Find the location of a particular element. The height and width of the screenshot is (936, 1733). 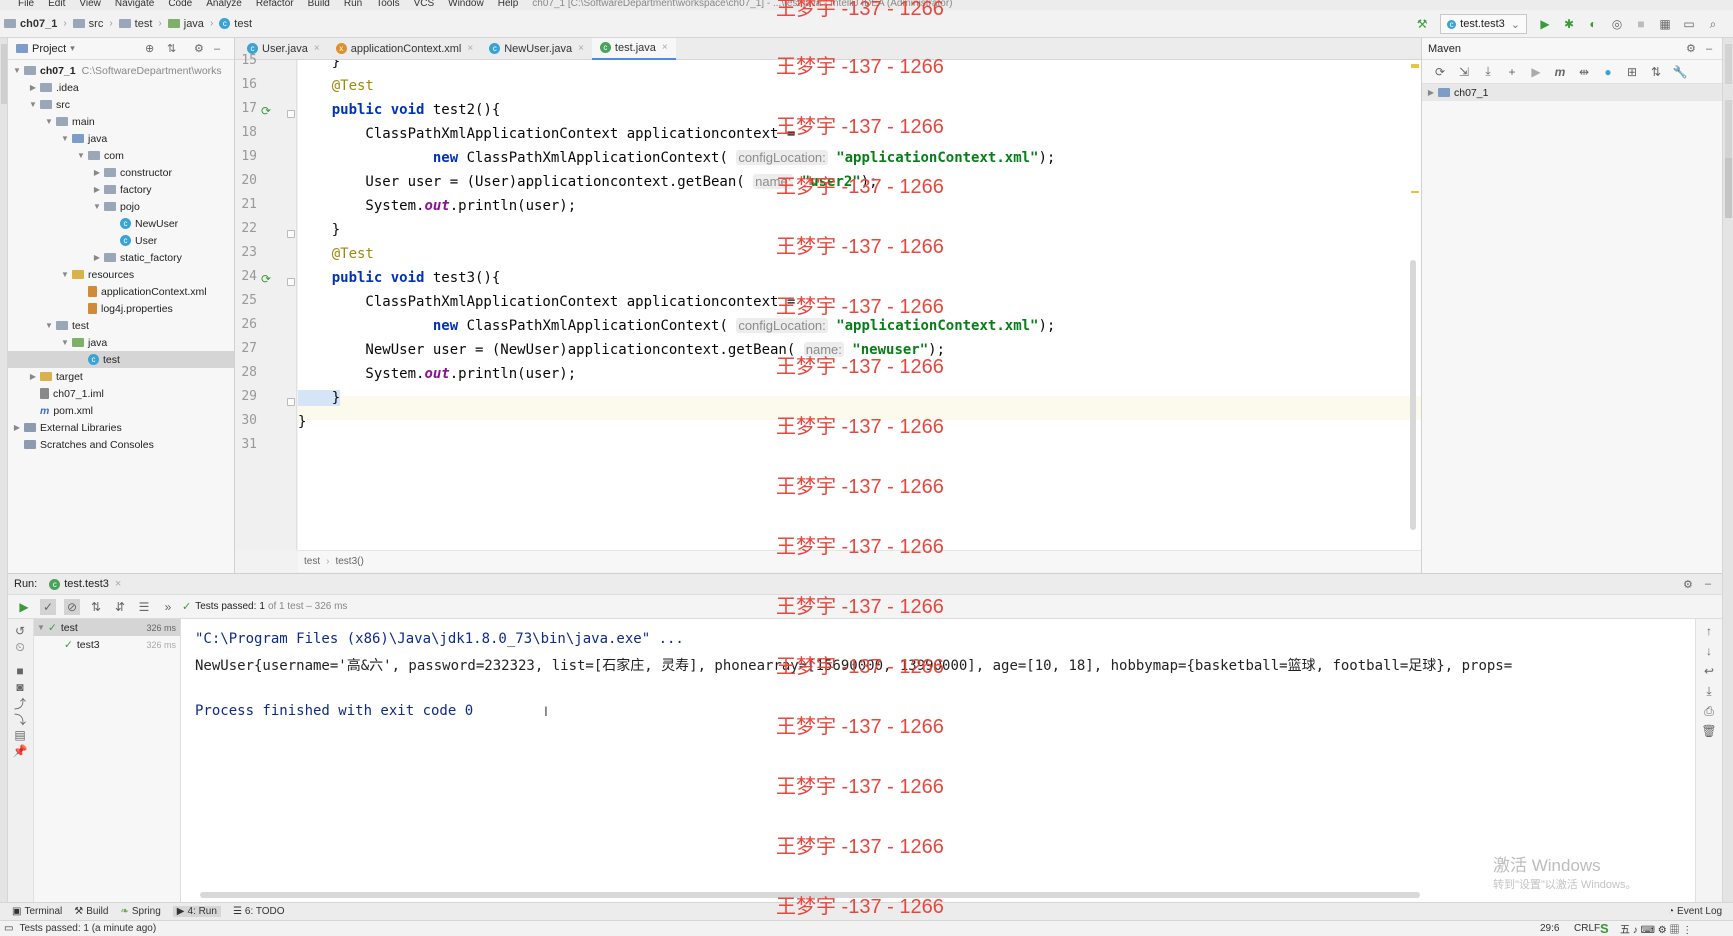

gear-icon: ⚙ is located at coordinates (1691, 48).